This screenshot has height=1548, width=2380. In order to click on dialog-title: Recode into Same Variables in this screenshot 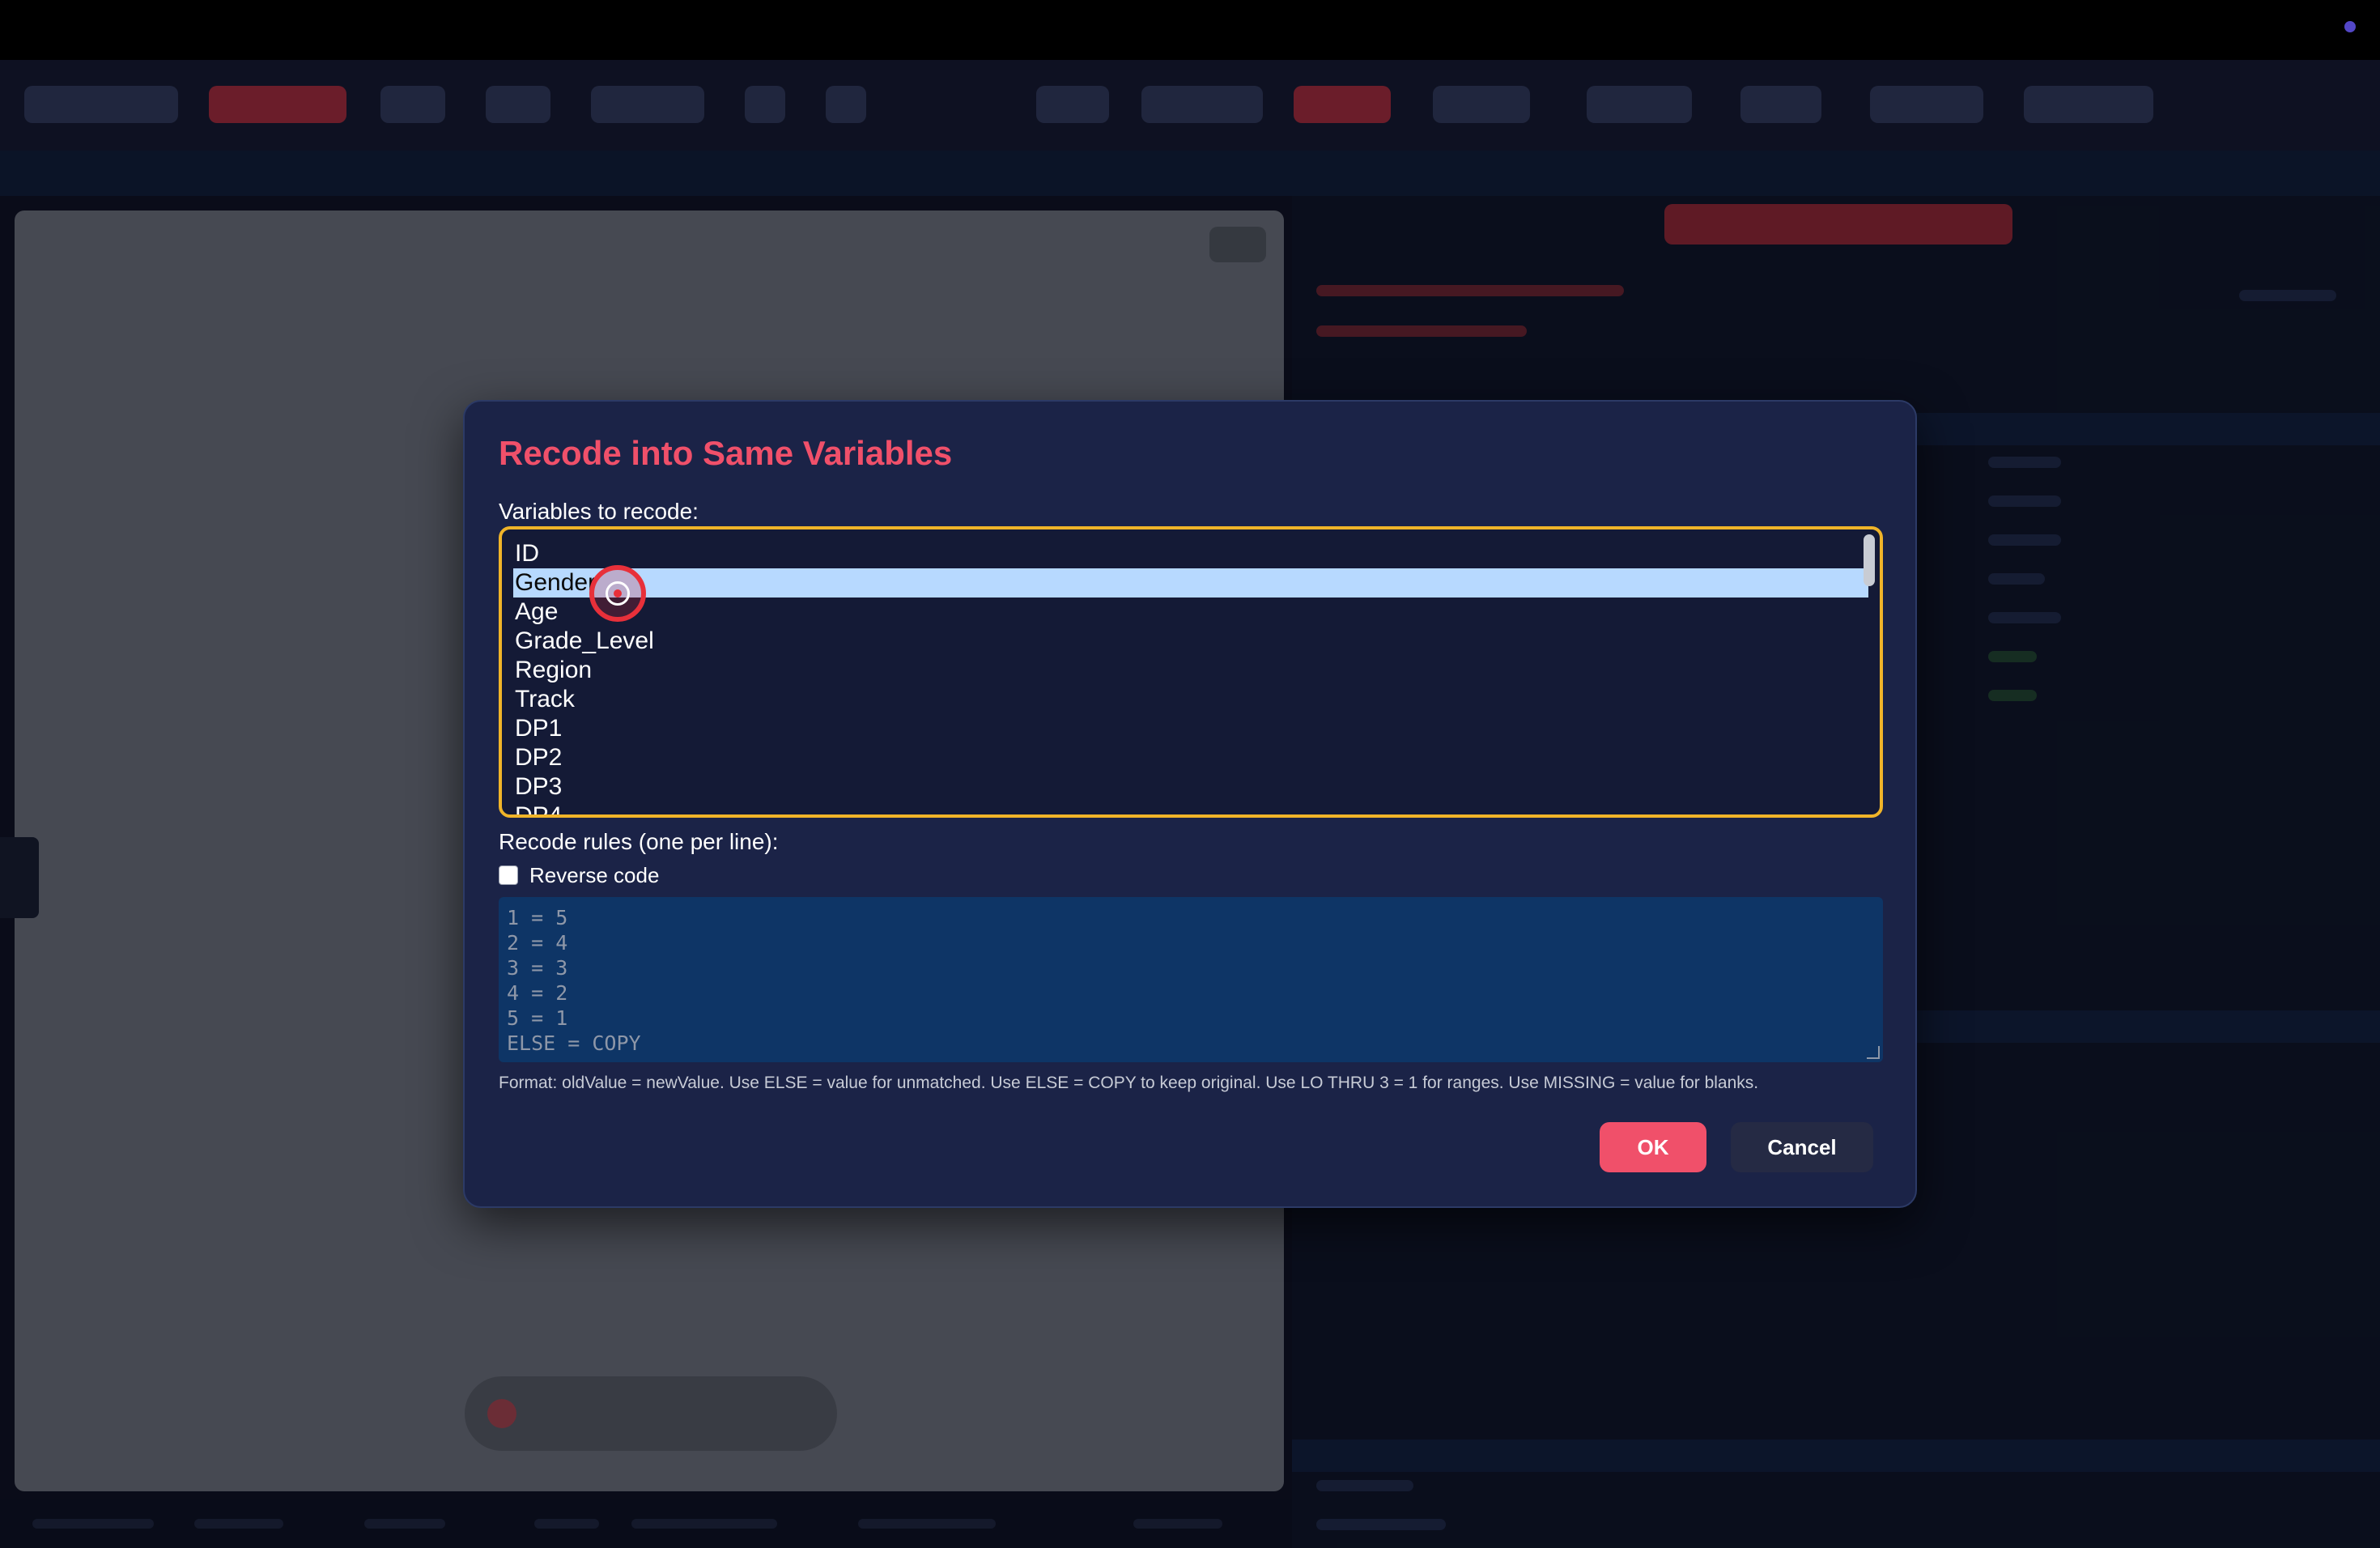, I will do `click(726, 453)`.